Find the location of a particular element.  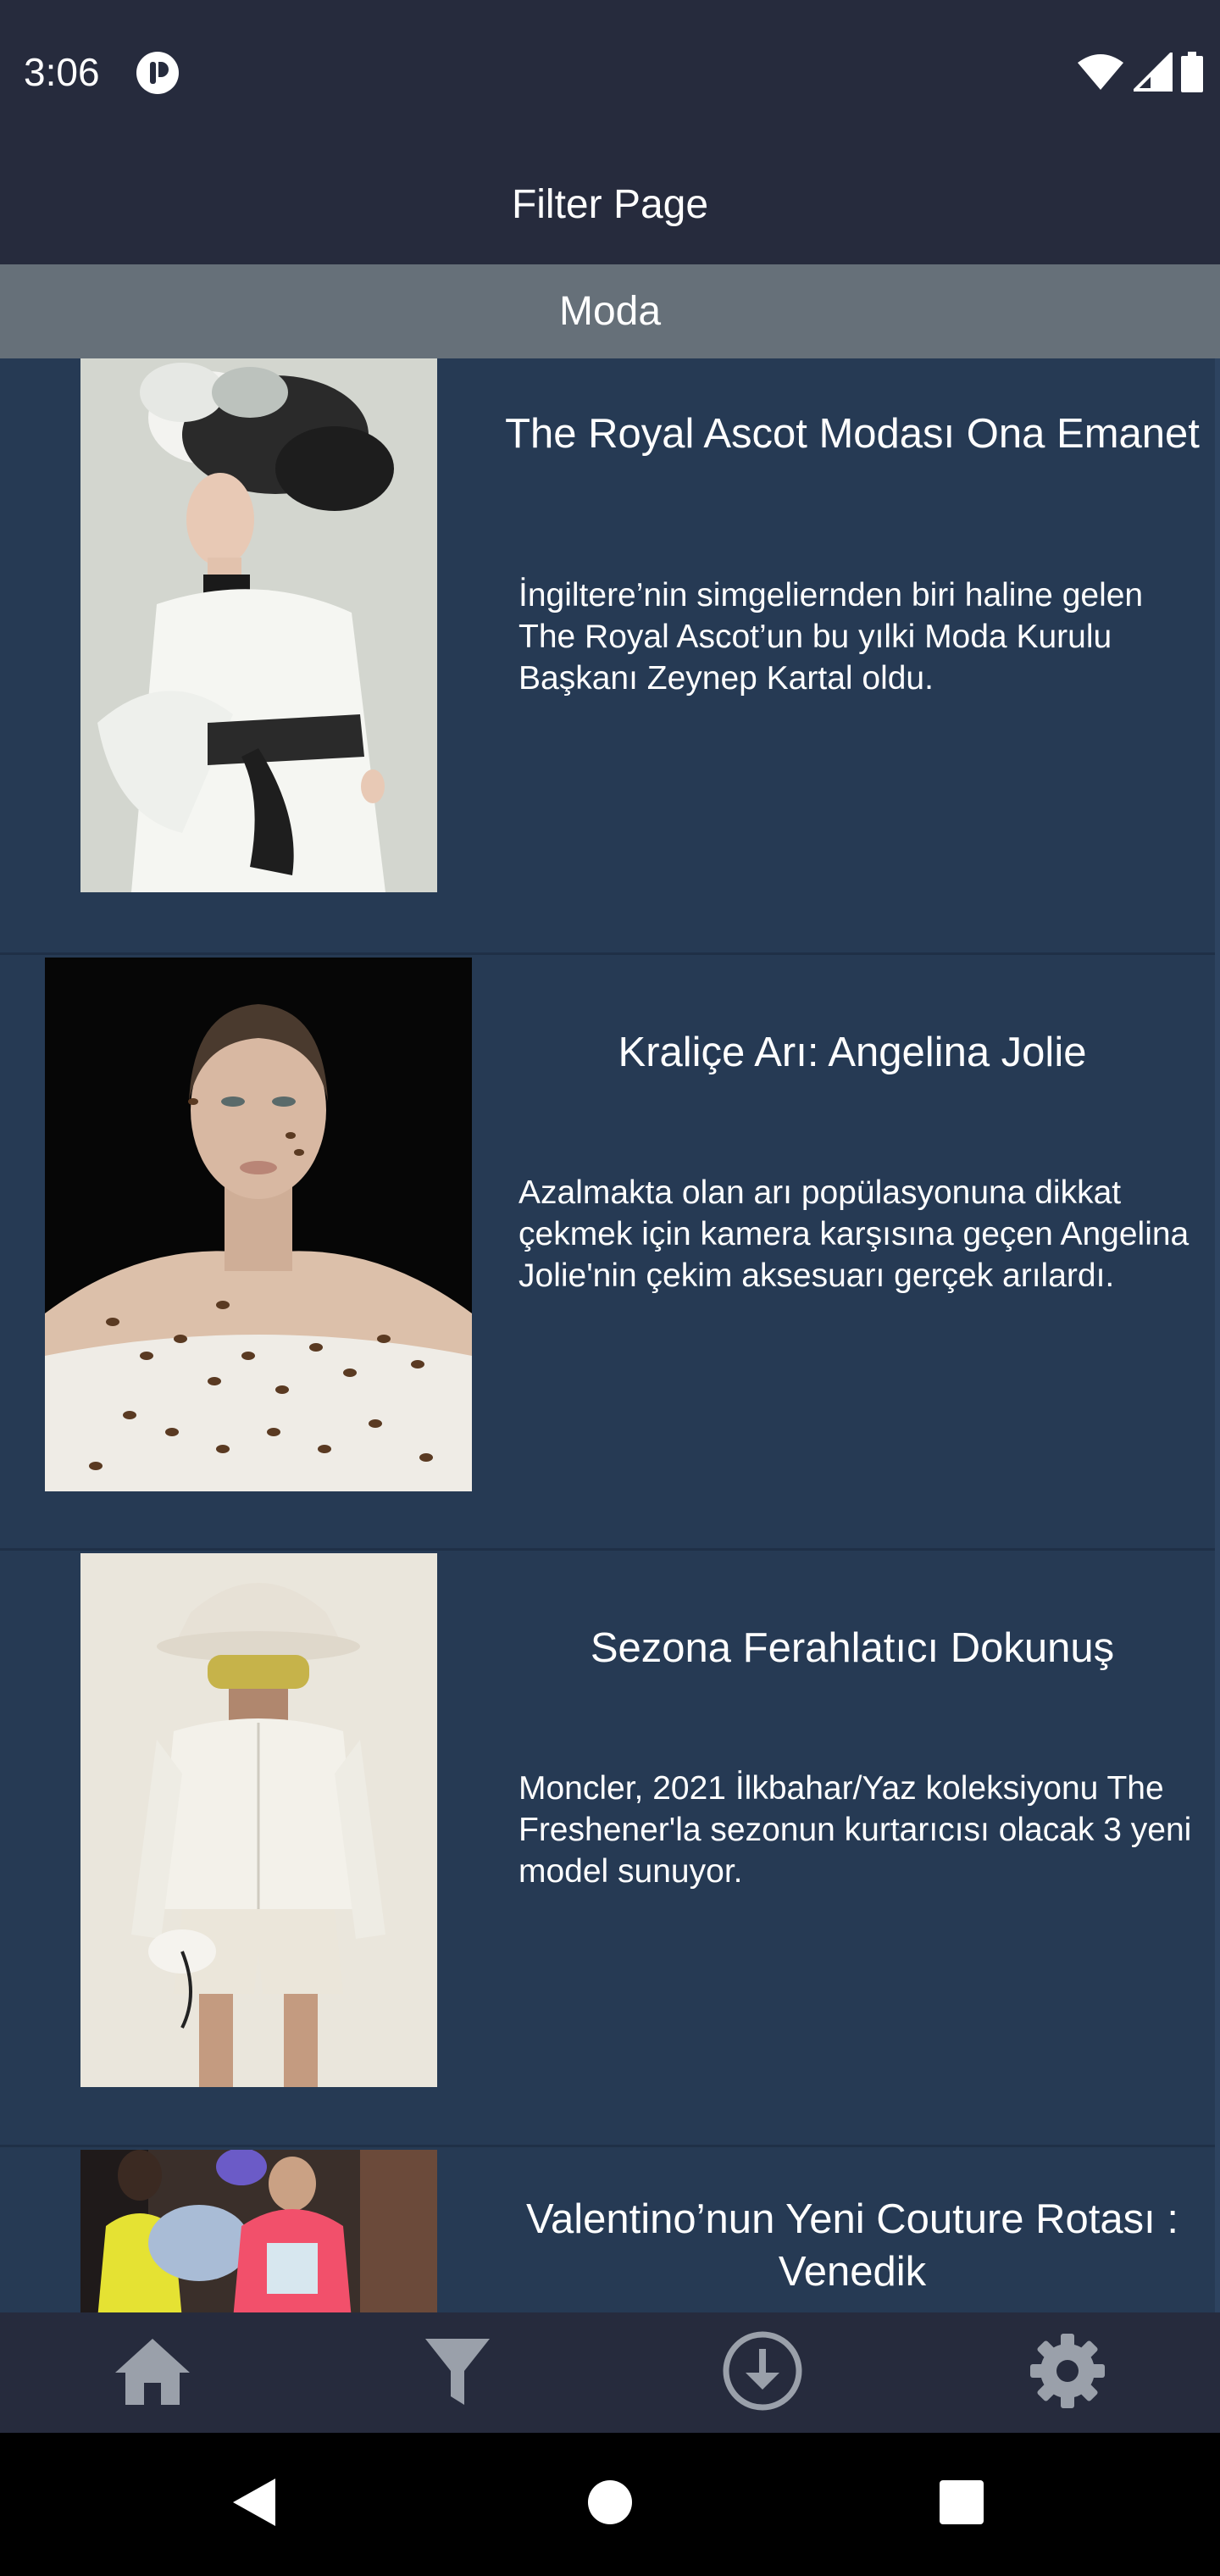

filter-icon is located at coordinates (457, 2373).